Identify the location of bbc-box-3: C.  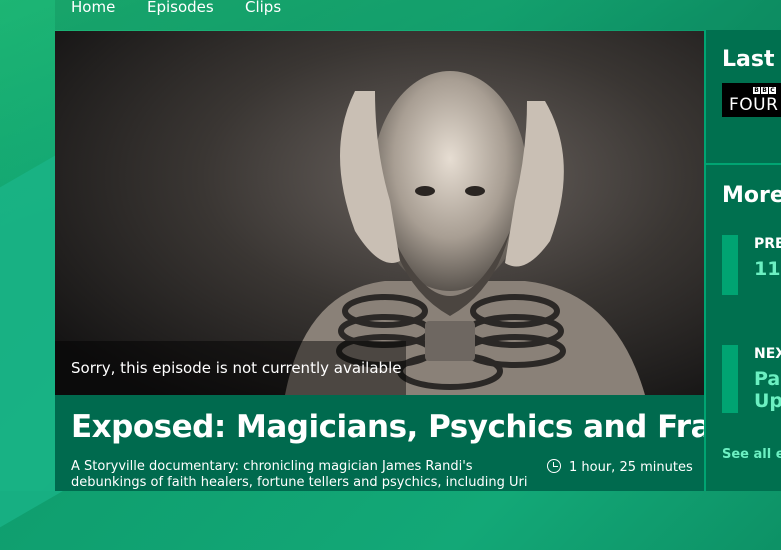
(772, 90).